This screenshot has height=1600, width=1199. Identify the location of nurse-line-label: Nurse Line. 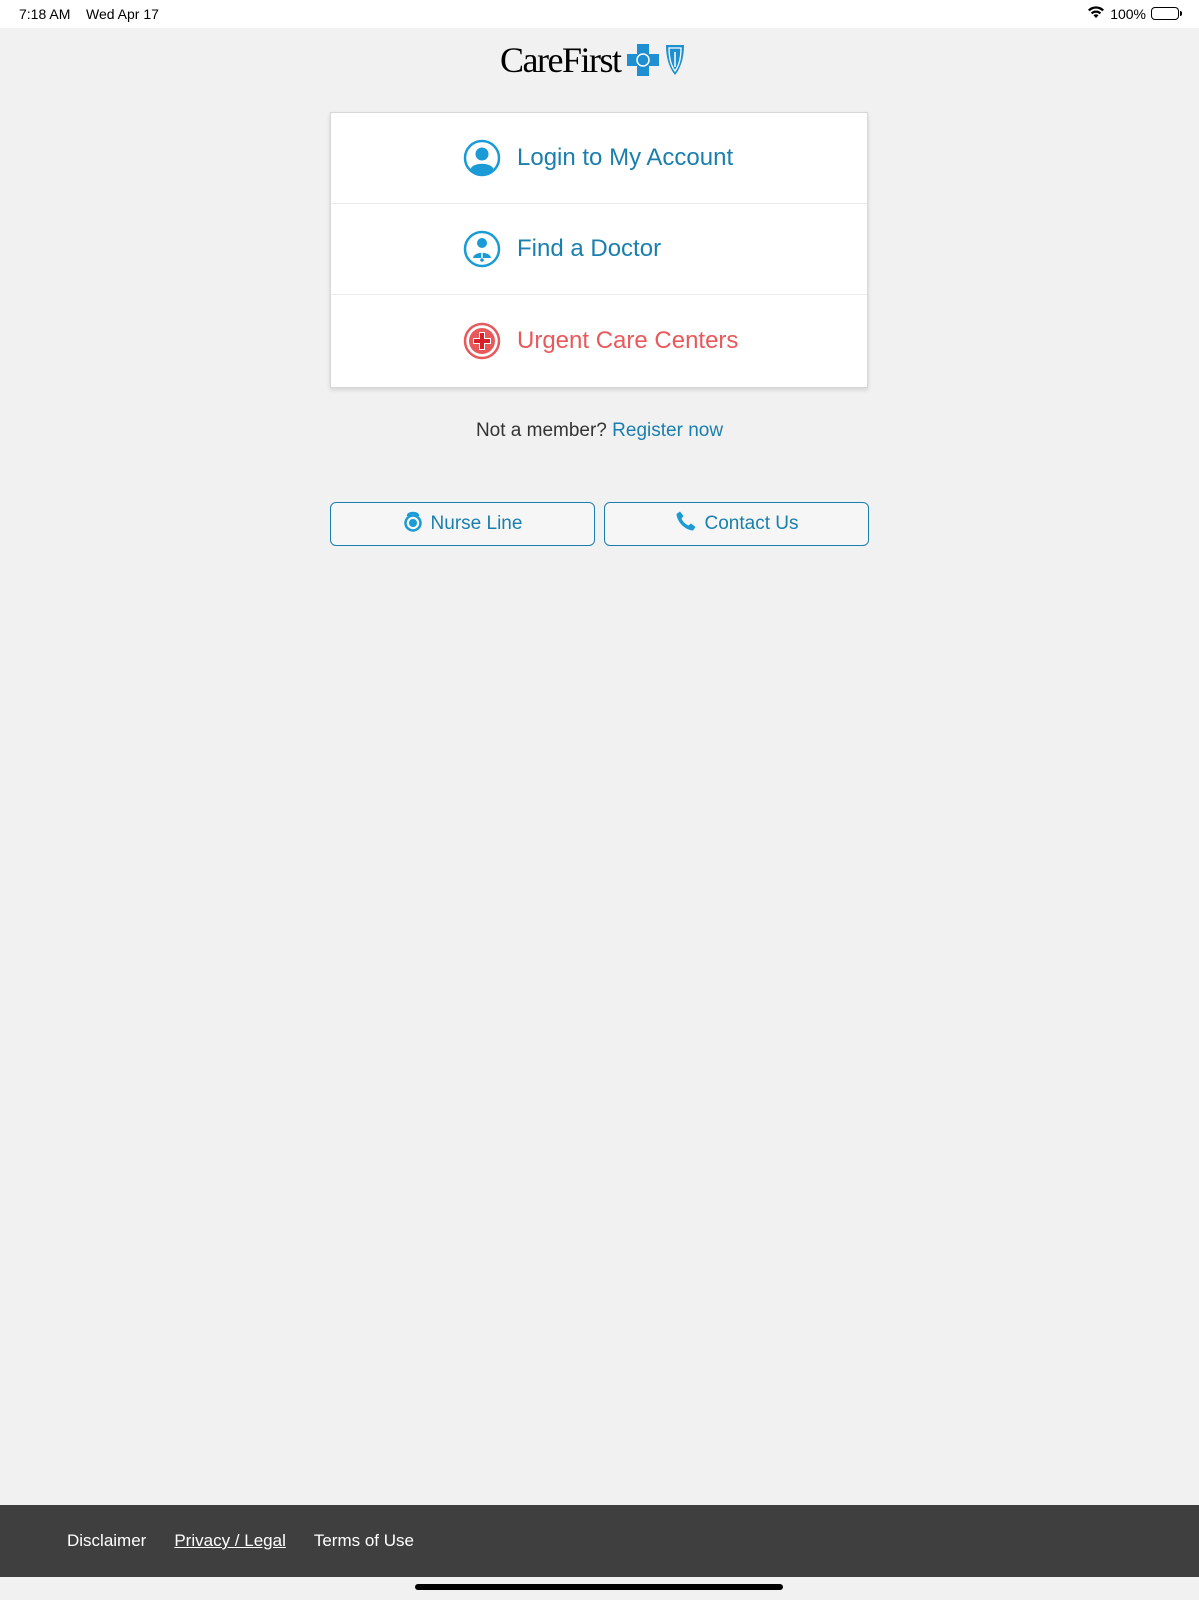
(476, 523).